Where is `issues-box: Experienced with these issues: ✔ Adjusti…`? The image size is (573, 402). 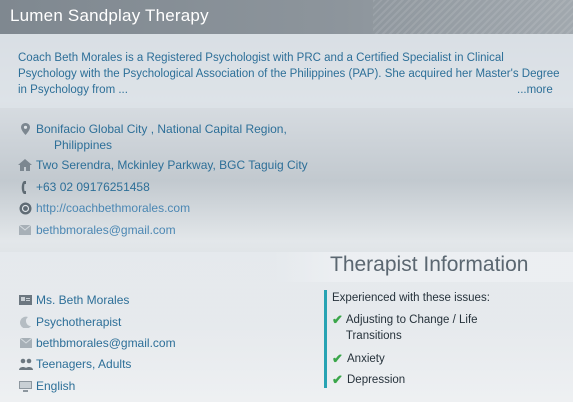 issues-box: Experienced with these issues: ✔ Adjusti… is located at coordinates (424, 339).